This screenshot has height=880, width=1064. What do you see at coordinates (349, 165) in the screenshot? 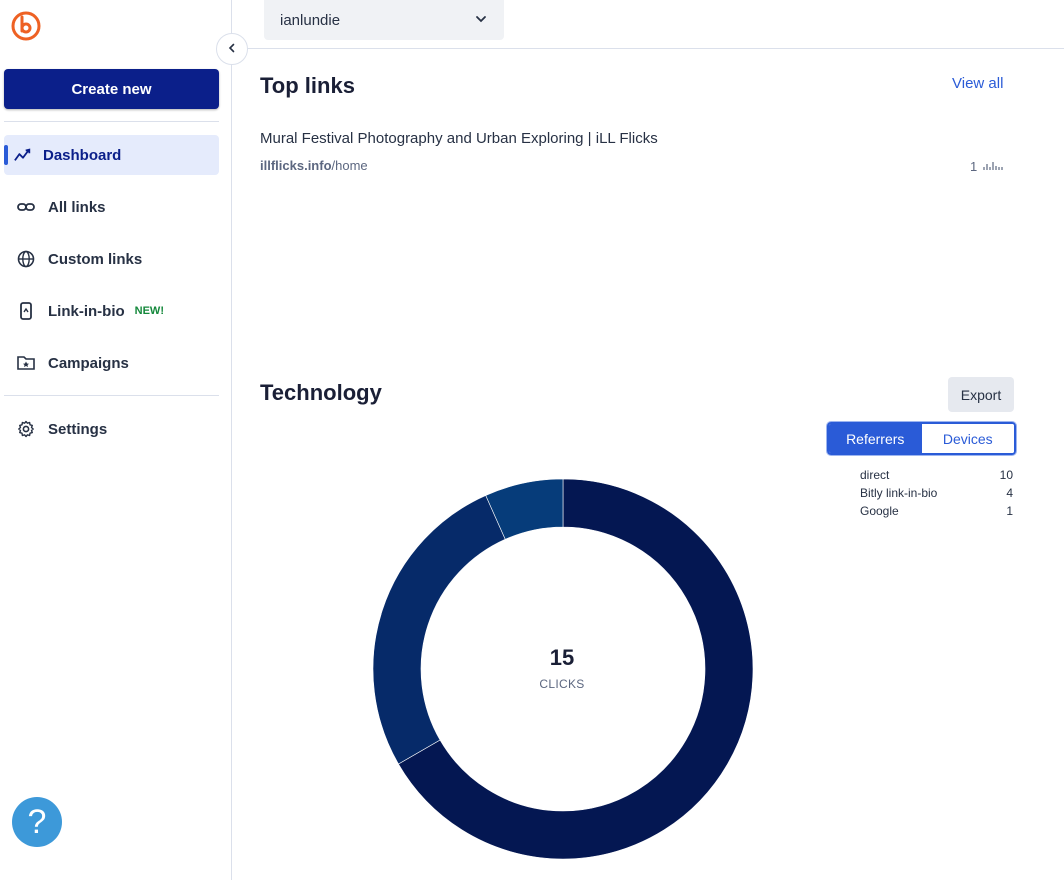
I see `top-link-path: /home` at bounding box center [349, 165].